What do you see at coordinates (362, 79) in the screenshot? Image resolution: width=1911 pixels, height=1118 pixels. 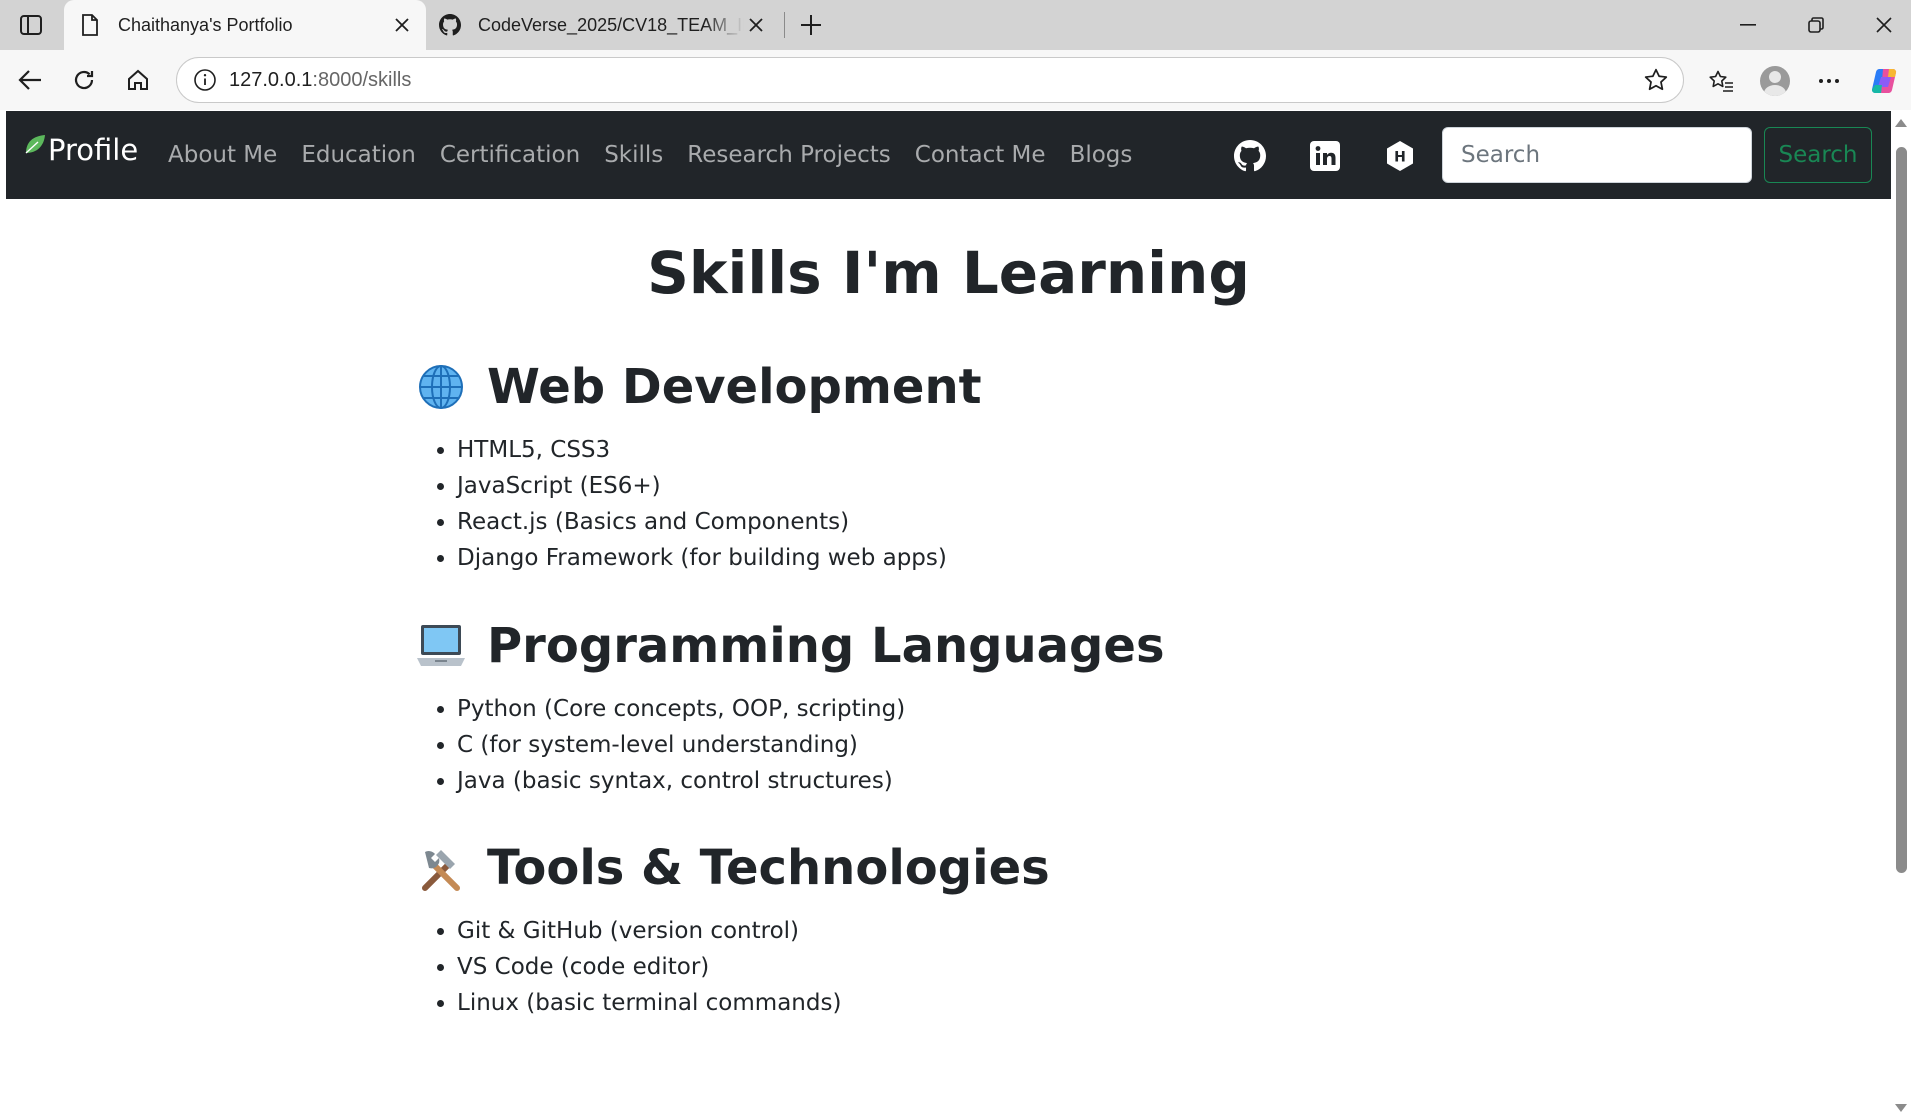 I see `url-path: :8000/skills` at bounding box center [362, 79].